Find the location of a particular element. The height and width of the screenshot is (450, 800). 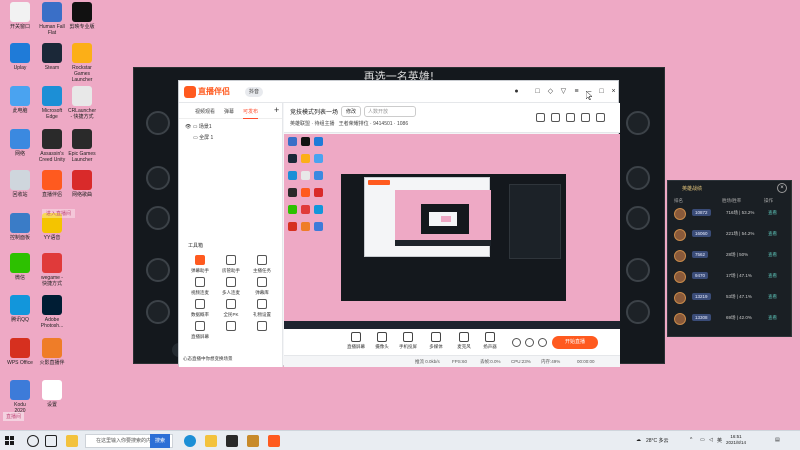

desktop-icon: WPS Office is located at coordinates (20, 352).